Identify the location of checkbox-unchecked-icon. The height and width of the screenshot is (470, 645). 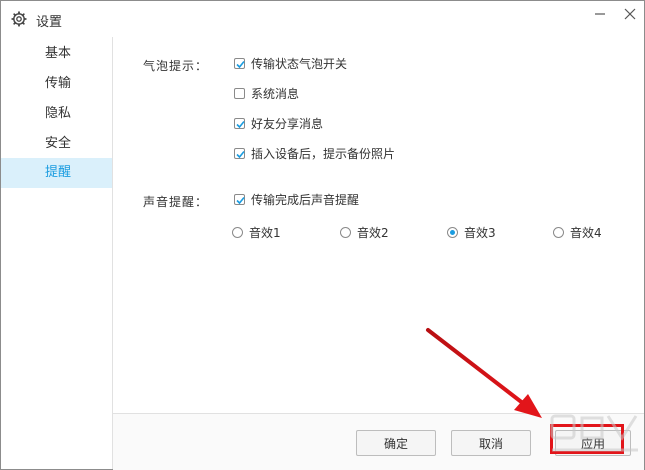
(239, 93).